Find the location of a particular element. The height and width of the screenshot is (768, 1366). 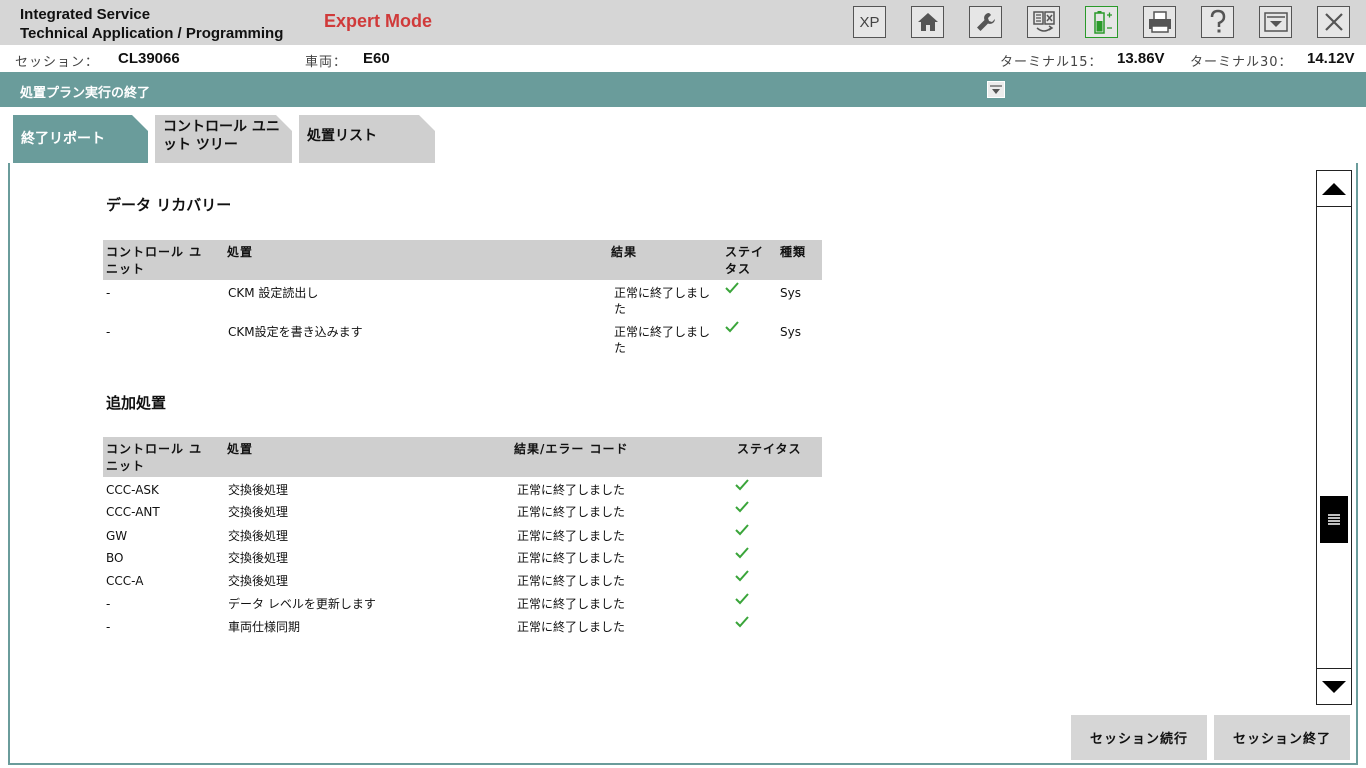

close-button is located at coordinates (1333, 22).